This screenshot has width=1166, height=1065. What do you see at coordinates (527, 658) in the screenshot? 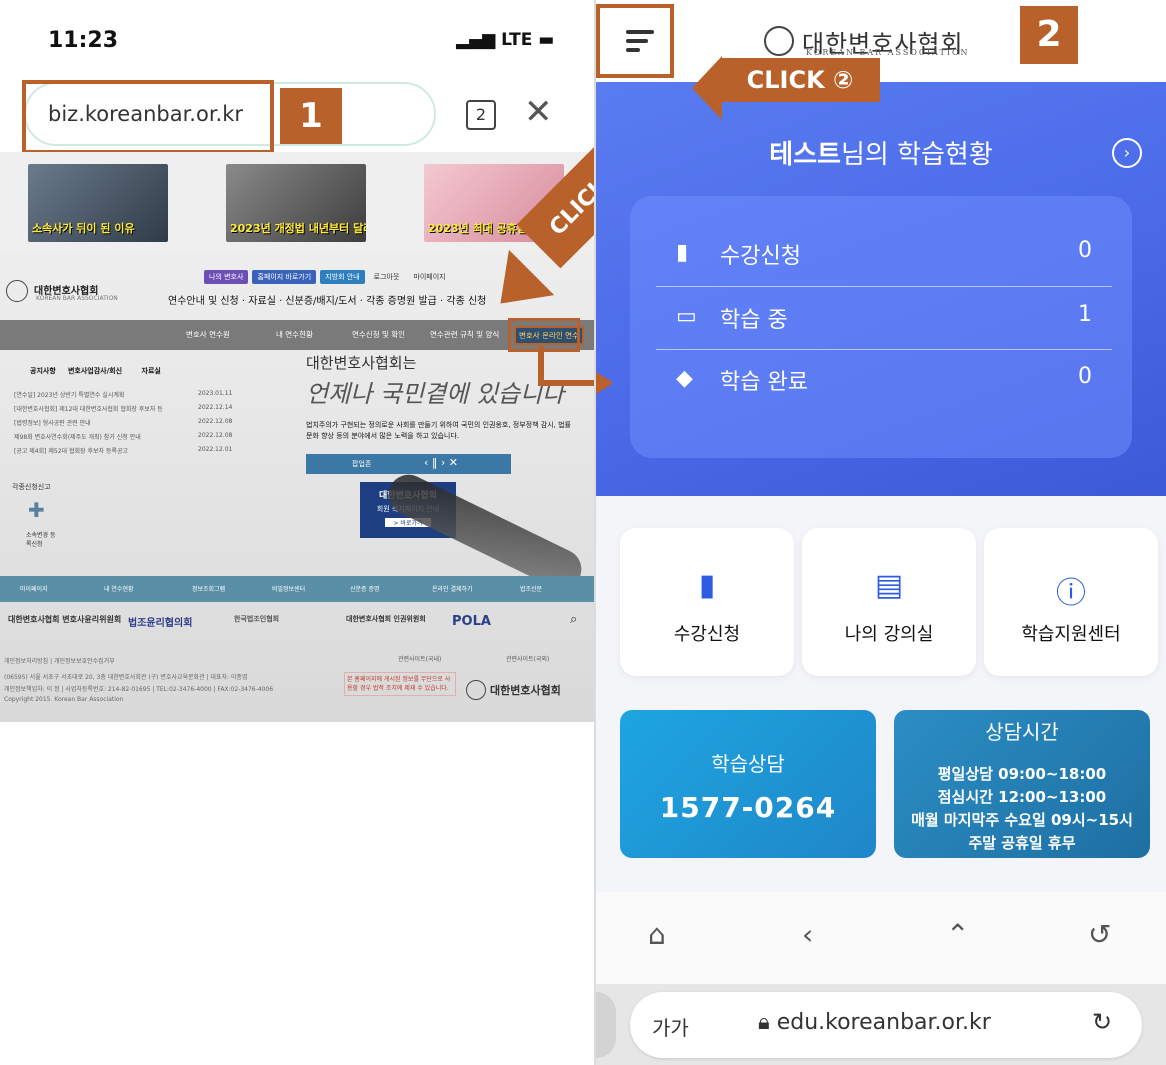
I see `footer-select: 관련사이트(국외)` at bounding box center [527, 658].